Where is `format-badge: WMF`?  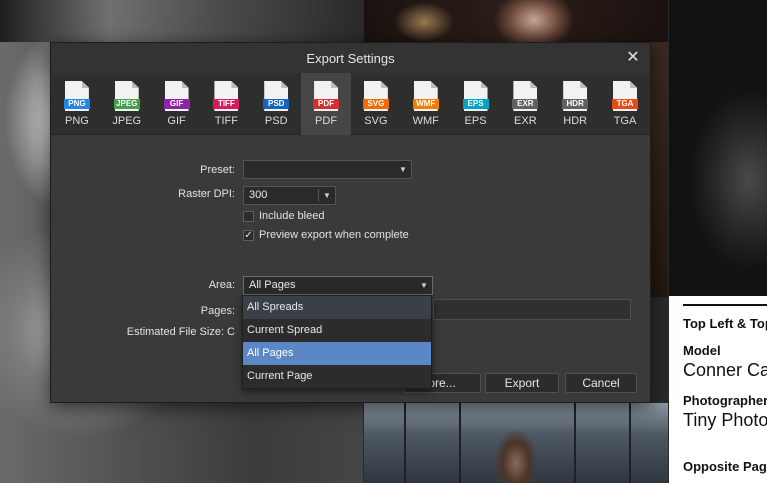 format-badge: WMF is located at coordinates (425, 104).